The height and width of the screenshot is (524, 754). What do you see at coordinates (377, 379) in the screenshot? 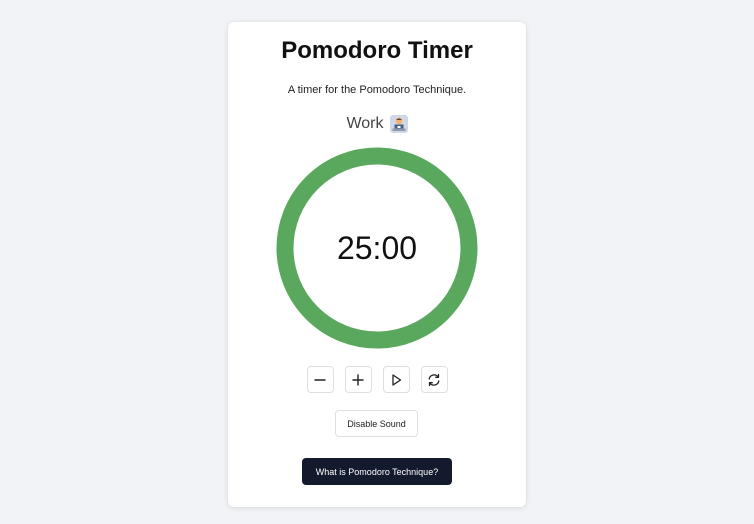
I see `timer-controls` at bounding box center [377, 379].